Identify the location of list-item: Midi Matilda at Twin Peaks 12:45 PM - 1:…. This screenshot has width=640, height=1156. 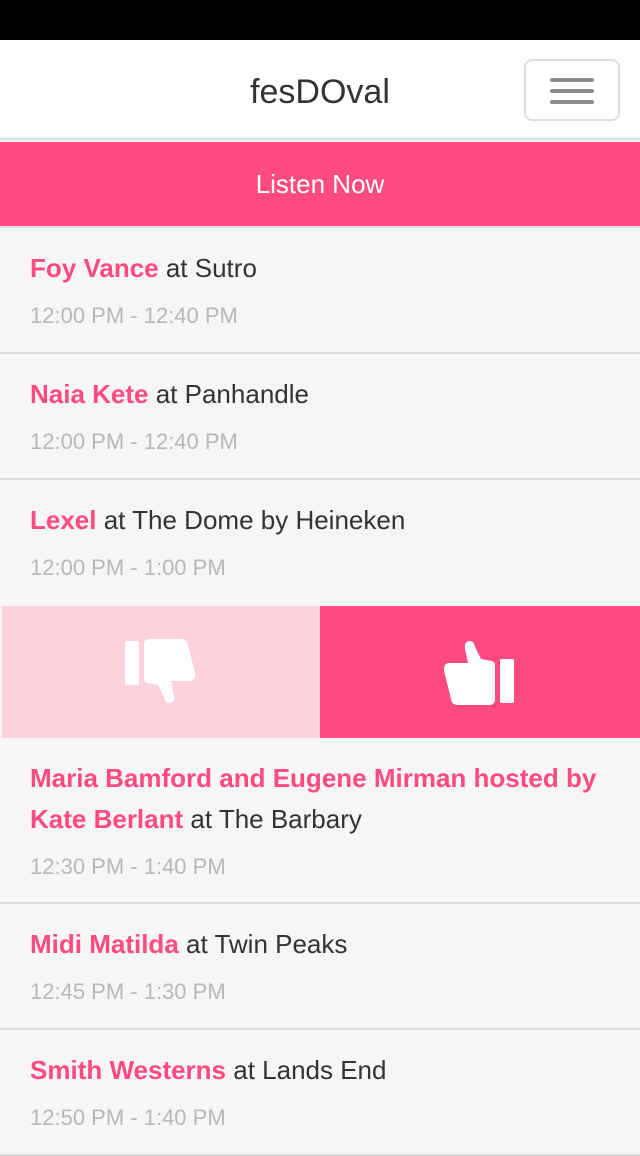
(320, 967).